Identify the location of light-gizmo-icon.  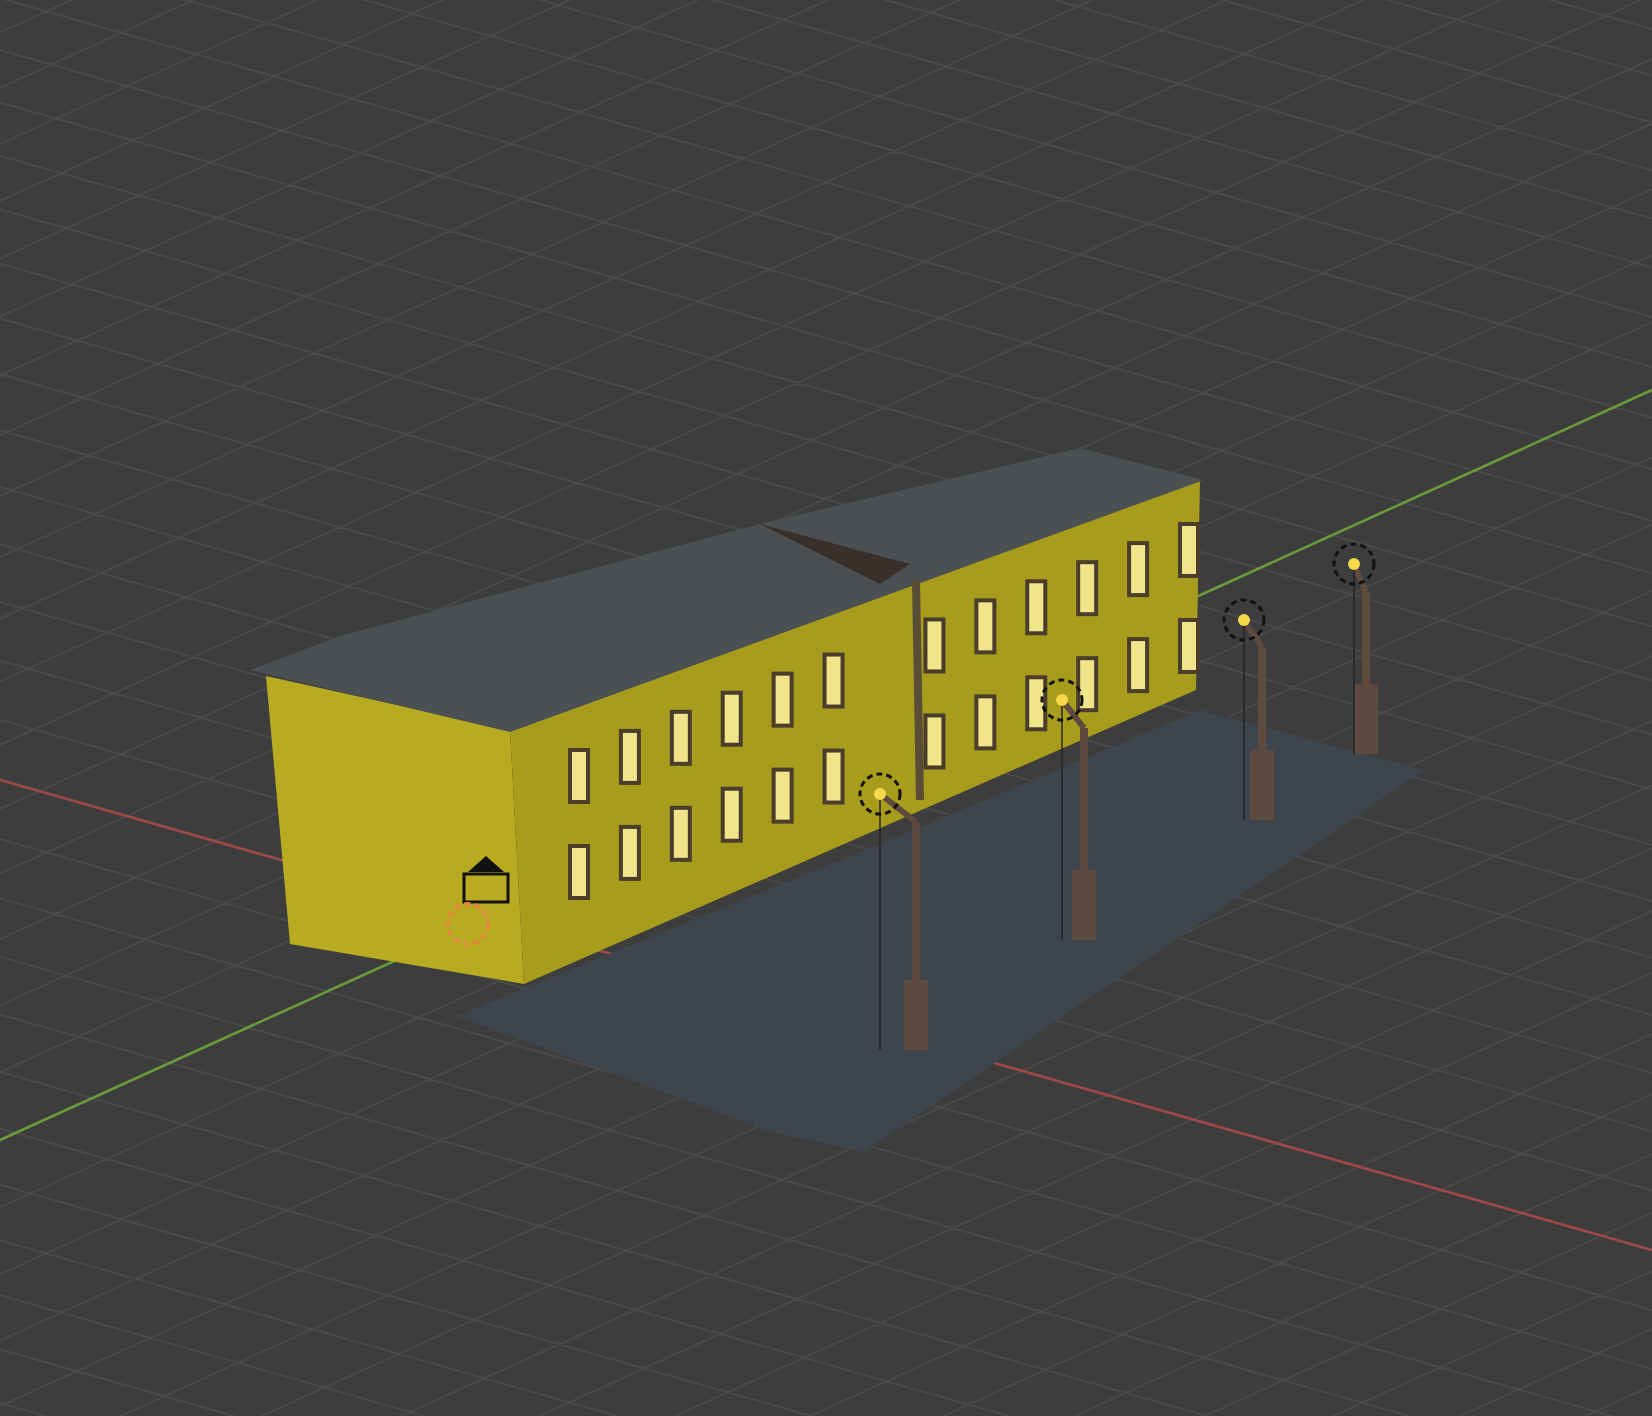
(478, 901).